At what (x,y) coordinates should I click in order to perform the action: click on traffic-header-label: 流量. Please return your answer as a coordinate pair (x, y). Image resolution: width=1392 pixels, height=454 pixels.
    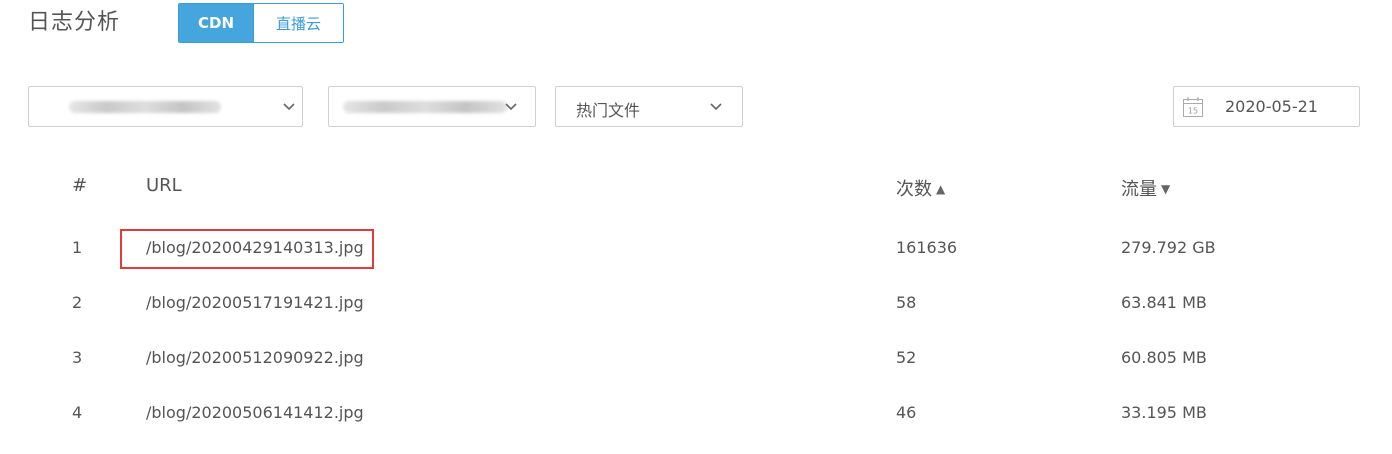
    Looking at the image, I should click on (1139, 189).